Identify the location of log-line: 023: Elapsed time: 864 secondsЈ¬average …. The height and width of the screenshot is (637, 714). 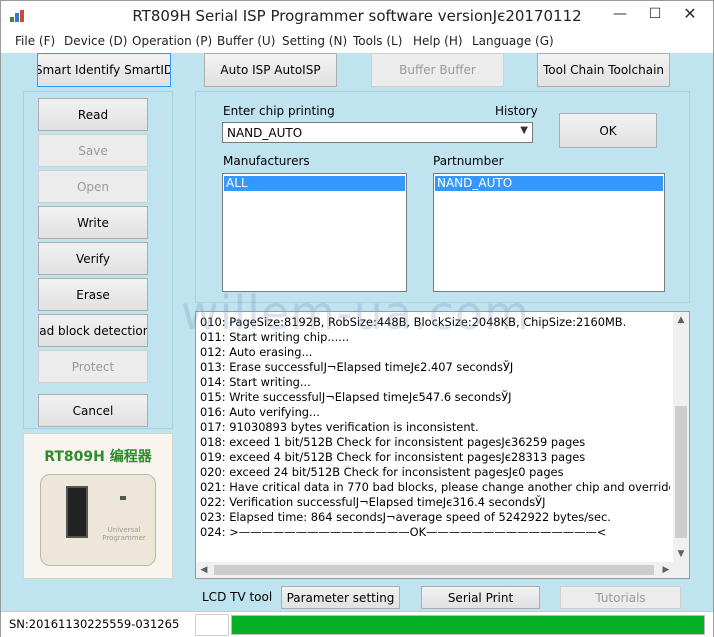
(405, 517).